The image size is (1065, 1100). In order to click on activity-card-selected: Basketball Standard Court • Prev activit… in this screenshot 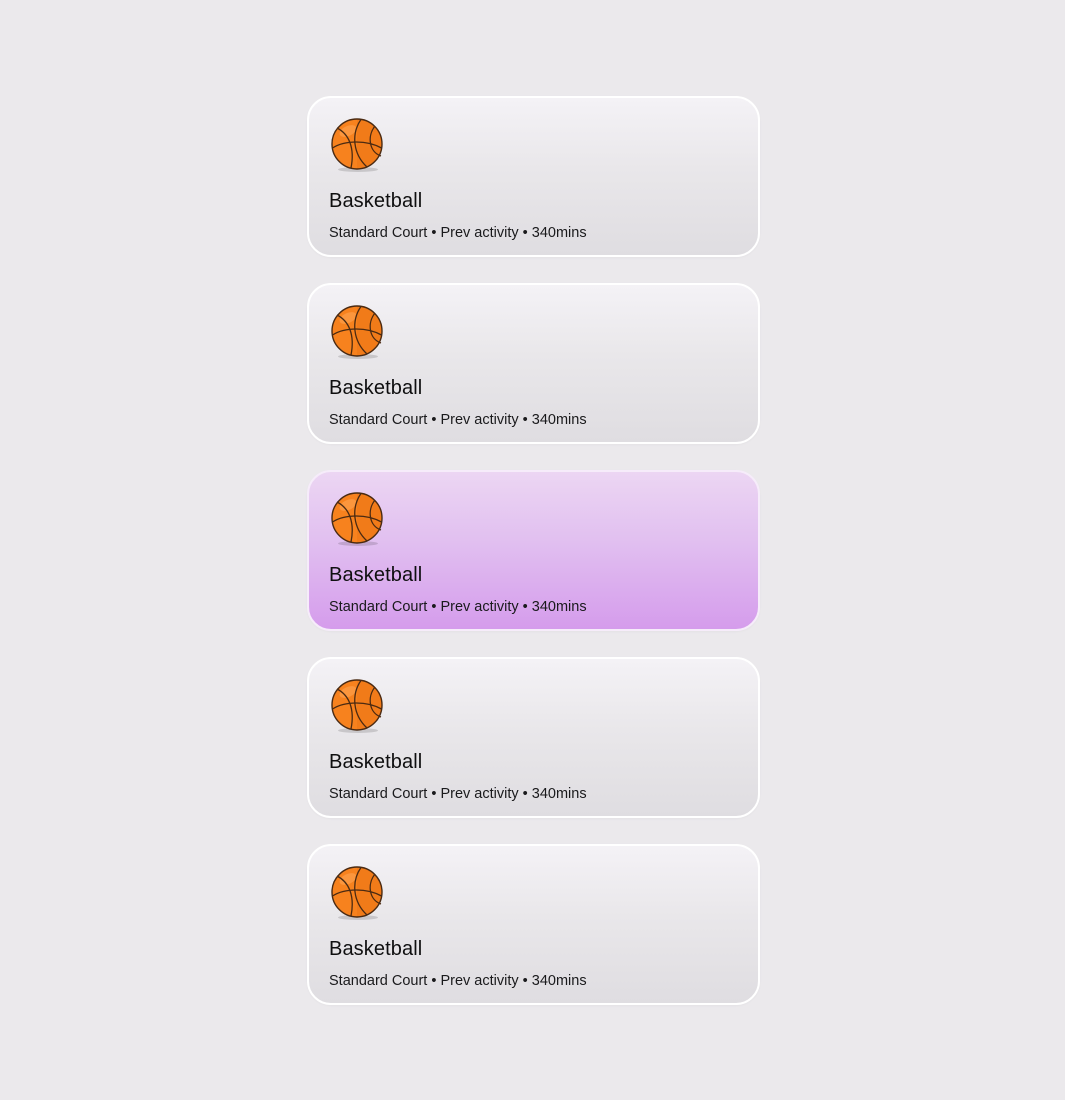, I will do `click(533, 550)`.